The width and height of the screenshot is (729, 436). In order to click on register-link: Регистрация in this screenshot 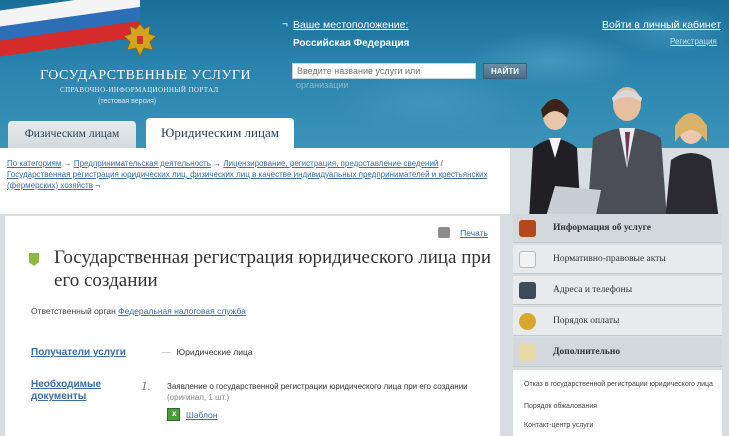, I will do `click(693, 41)`.